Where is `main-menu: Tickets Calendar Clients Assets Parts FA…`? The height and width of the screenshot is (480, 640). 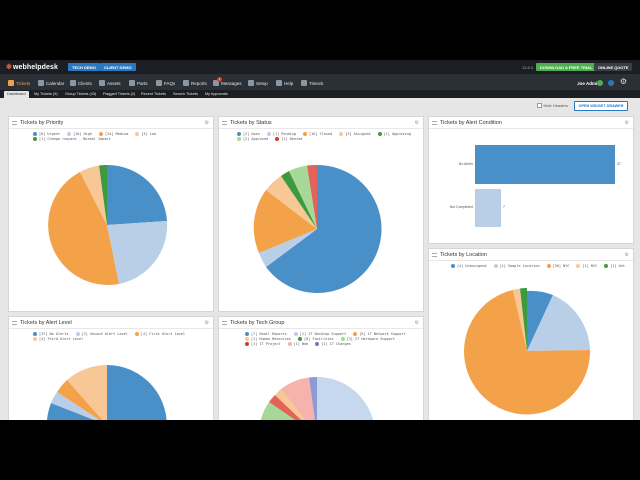
main-menu: Tickets Calendar Clients Assets Parts FA… is located at coordinates (320, 82).